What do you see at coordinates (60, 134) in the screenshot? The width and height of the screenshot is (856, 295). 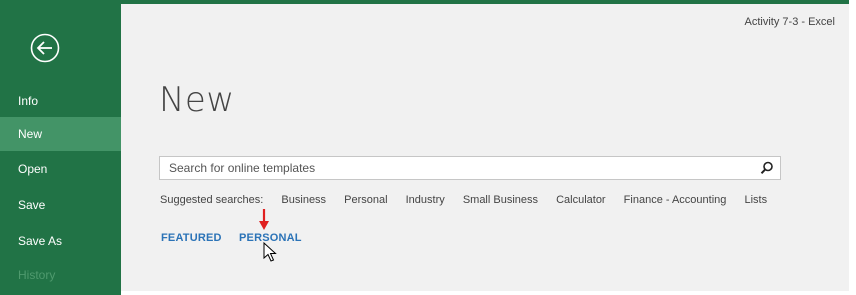 I see `sidebar-item-new: New` at bounding box center [60, 134].